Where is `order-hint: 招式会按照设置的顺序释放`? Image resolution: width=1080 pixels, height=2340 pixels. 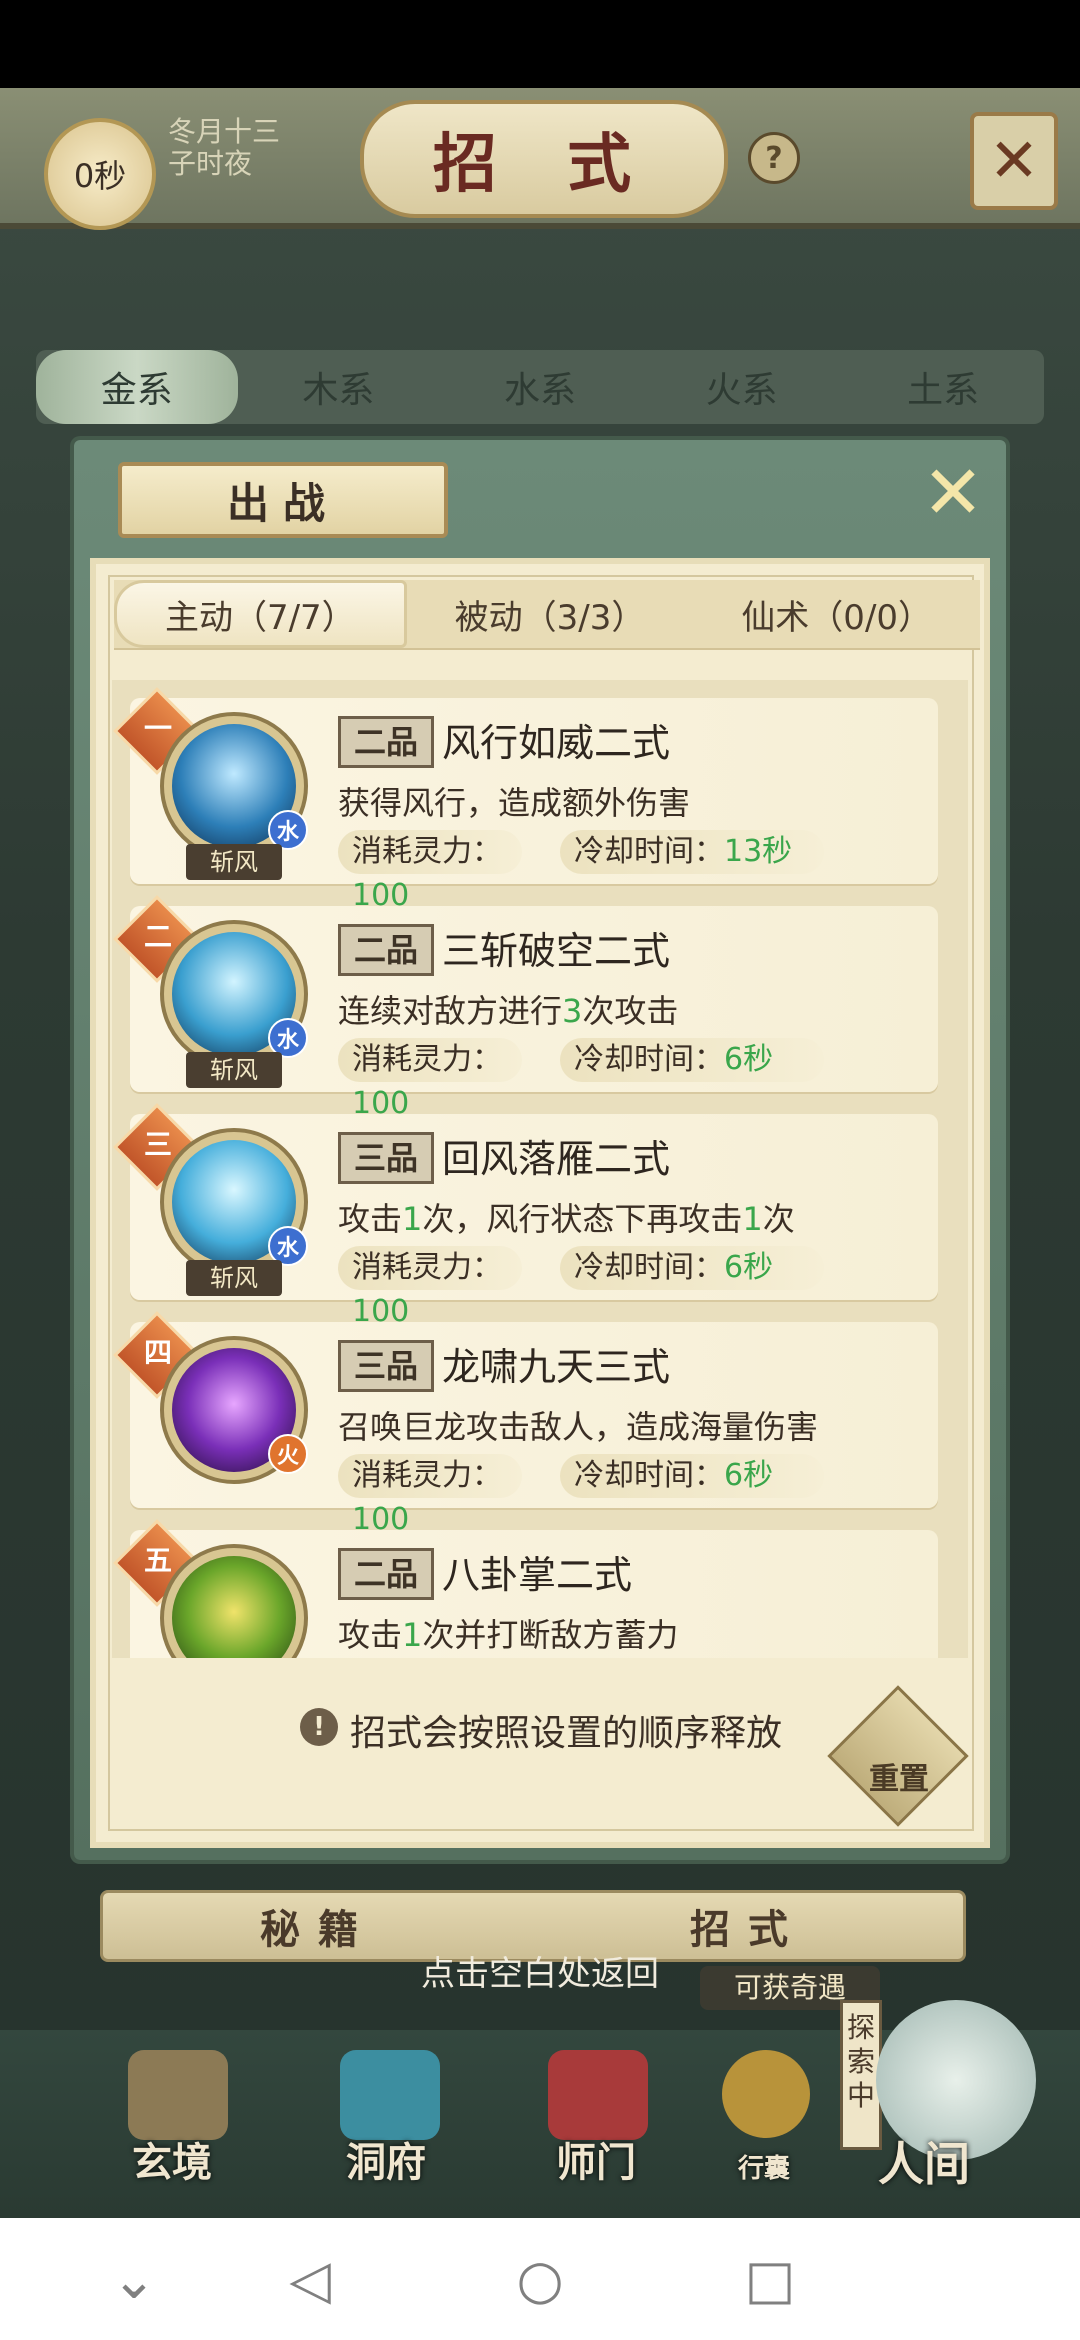 order-hint: 招式会按照设置的顺序释放 is located at coordinates (566, 1733).